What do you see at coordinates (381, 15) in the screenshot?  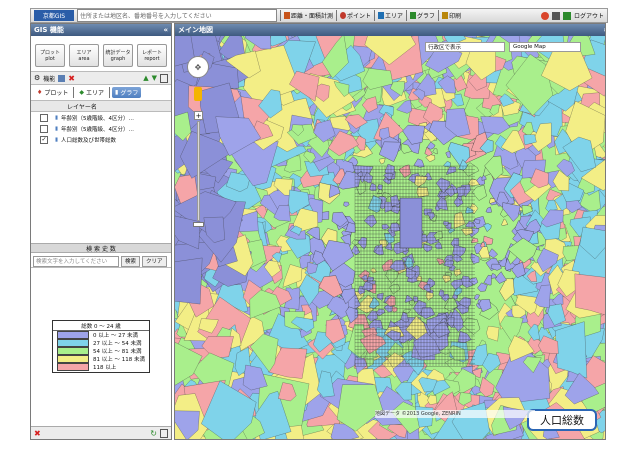 I see `area-icon` at bounding box center [381, 15].